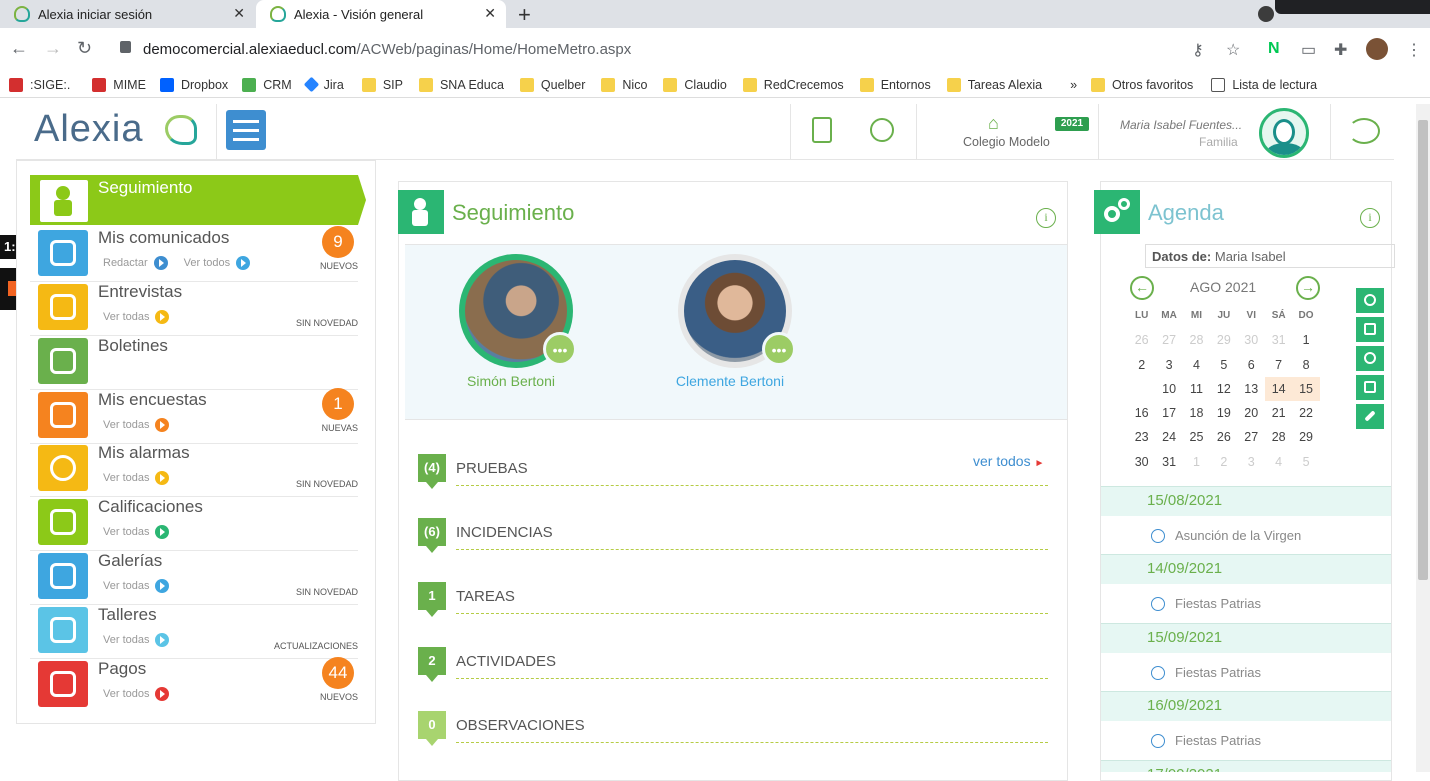  Describe the element at coordinates (39, 84) in the screenshot. I see `bookmark: :SIGE:.` at that location.